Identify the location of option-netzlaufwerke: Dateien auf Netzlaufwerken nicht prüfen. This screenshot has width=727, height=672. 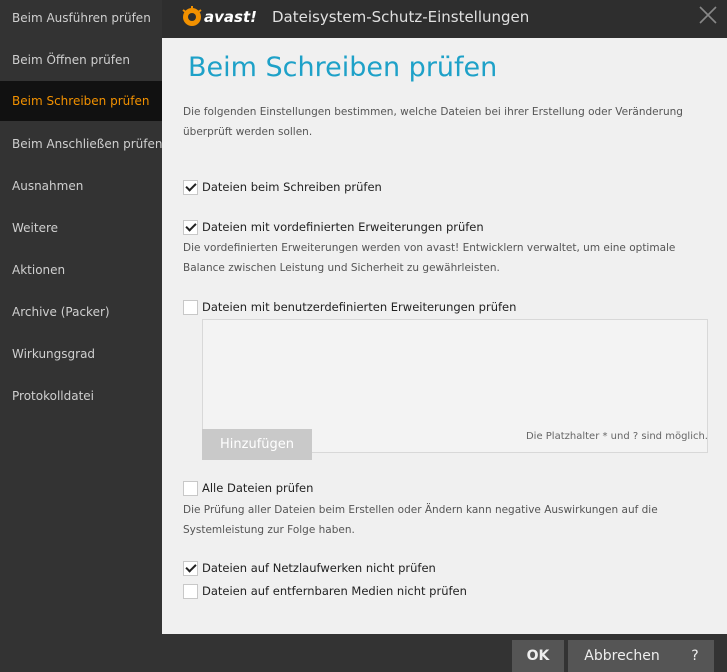
(309, 568).